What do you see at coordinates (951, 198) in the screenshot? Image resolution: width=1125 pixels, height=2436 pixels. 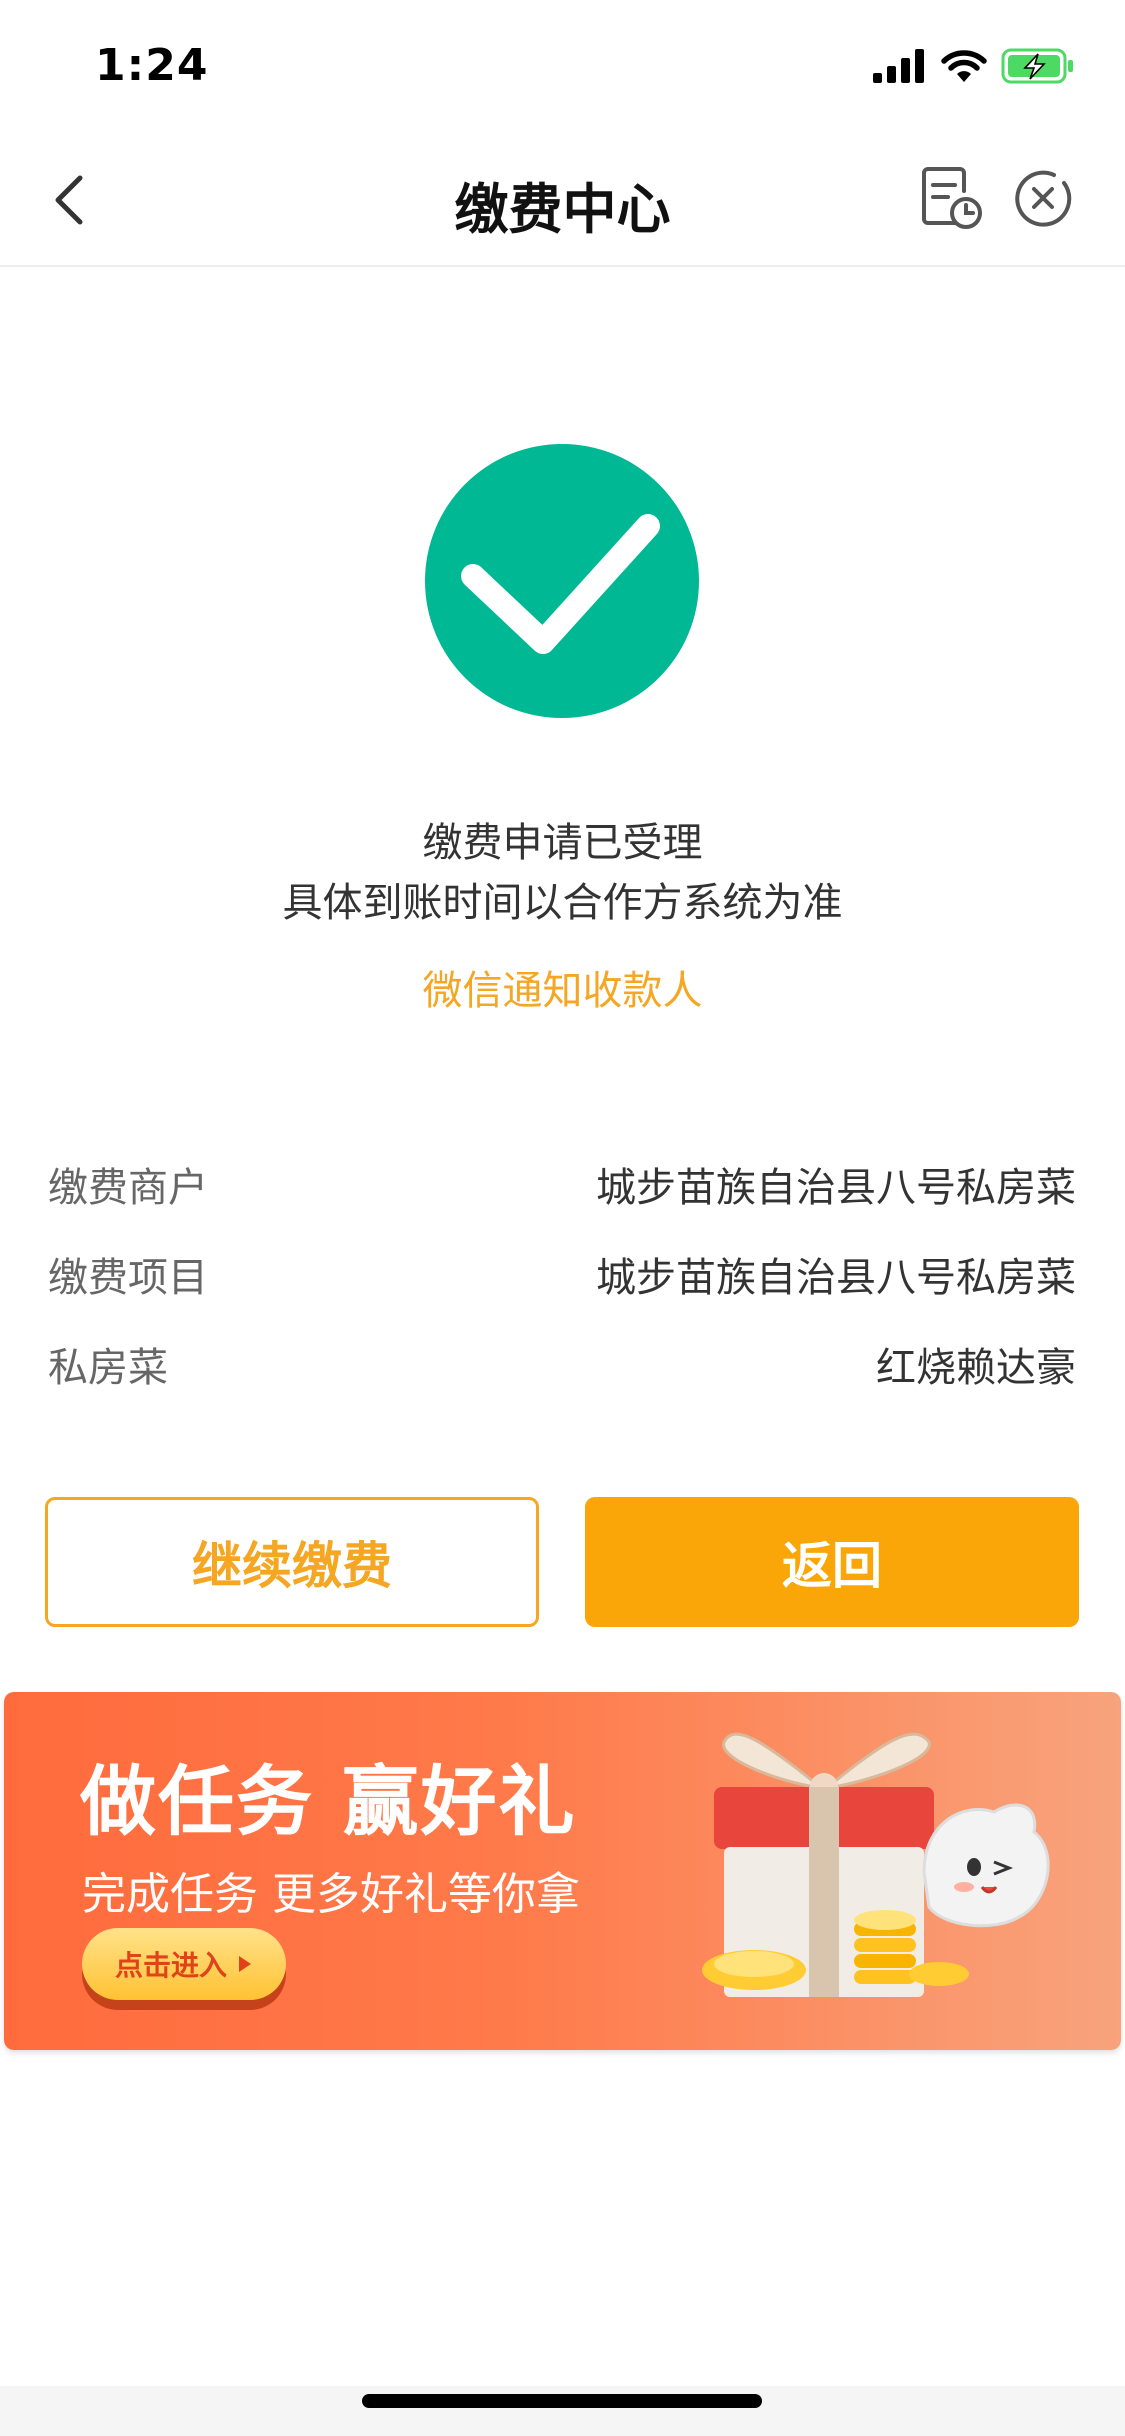 I see `bill-history-icon` at bounding box center [951, 198].